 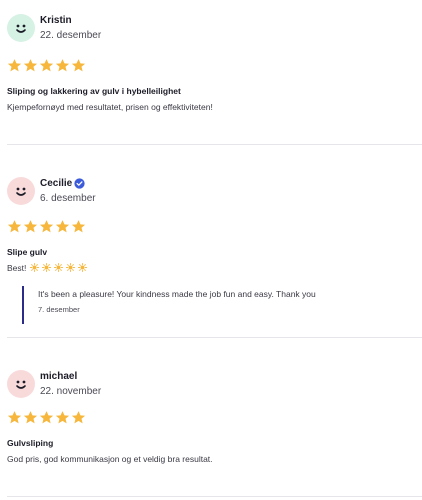 I want to click on sun-icon-group, so click(x=58, y=268).